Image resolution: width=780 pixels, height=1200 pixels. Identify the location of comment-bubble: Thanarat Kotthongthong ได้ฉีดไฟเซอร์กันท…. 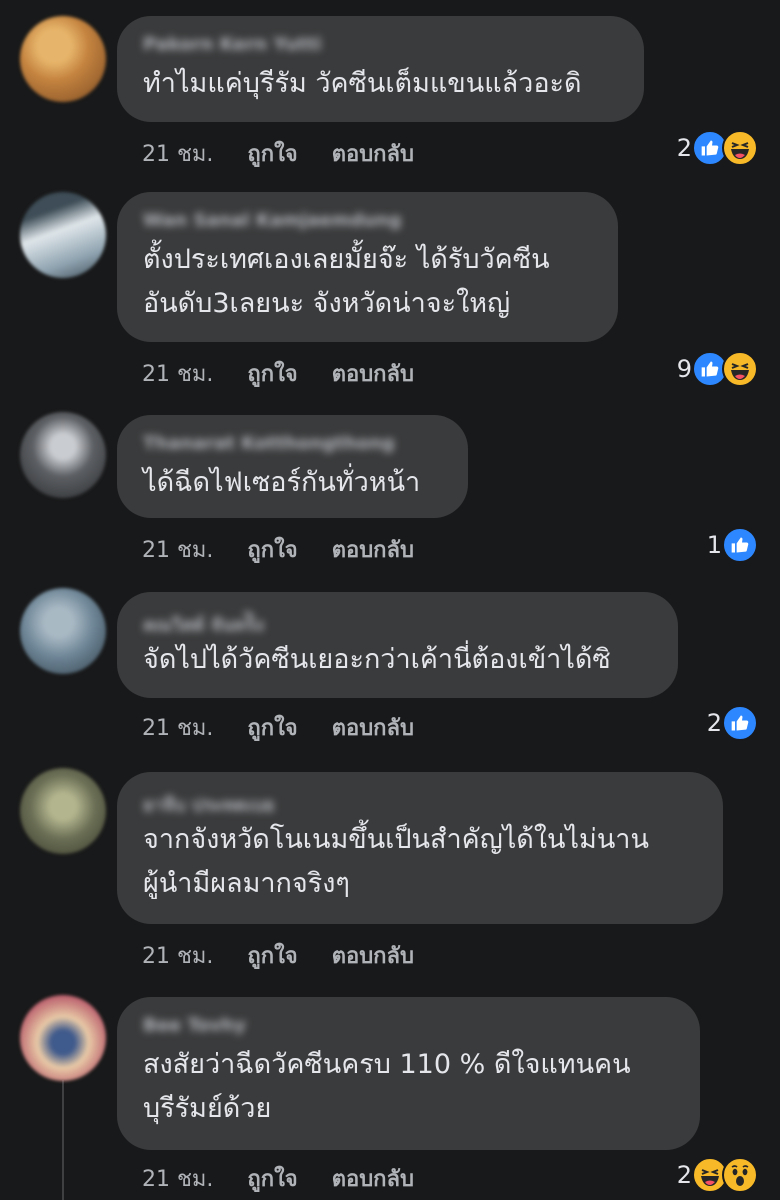
(292, 466).